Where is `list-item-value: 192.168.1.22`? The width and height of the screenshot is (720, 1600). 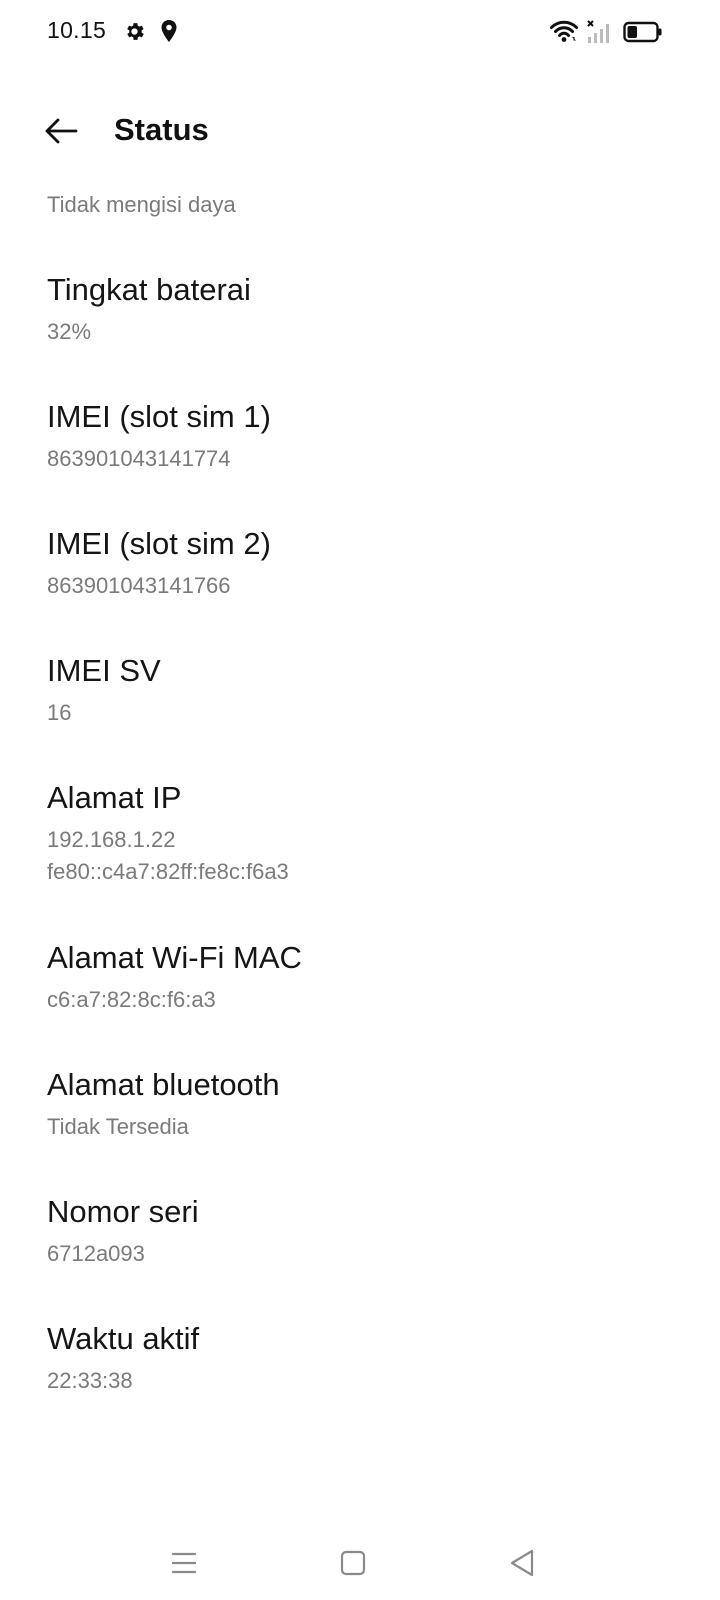 list-item-value: 192.168.1.22 is located at coordinates (111, 839).